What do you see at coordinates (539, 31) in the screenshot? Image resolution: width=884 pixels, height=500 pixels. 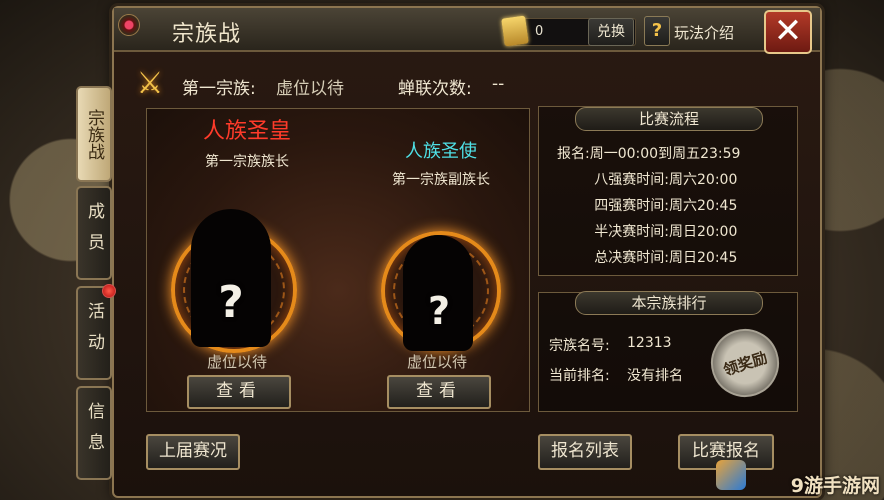 I see `currency-value: 0` at bounding box center [539, 31].